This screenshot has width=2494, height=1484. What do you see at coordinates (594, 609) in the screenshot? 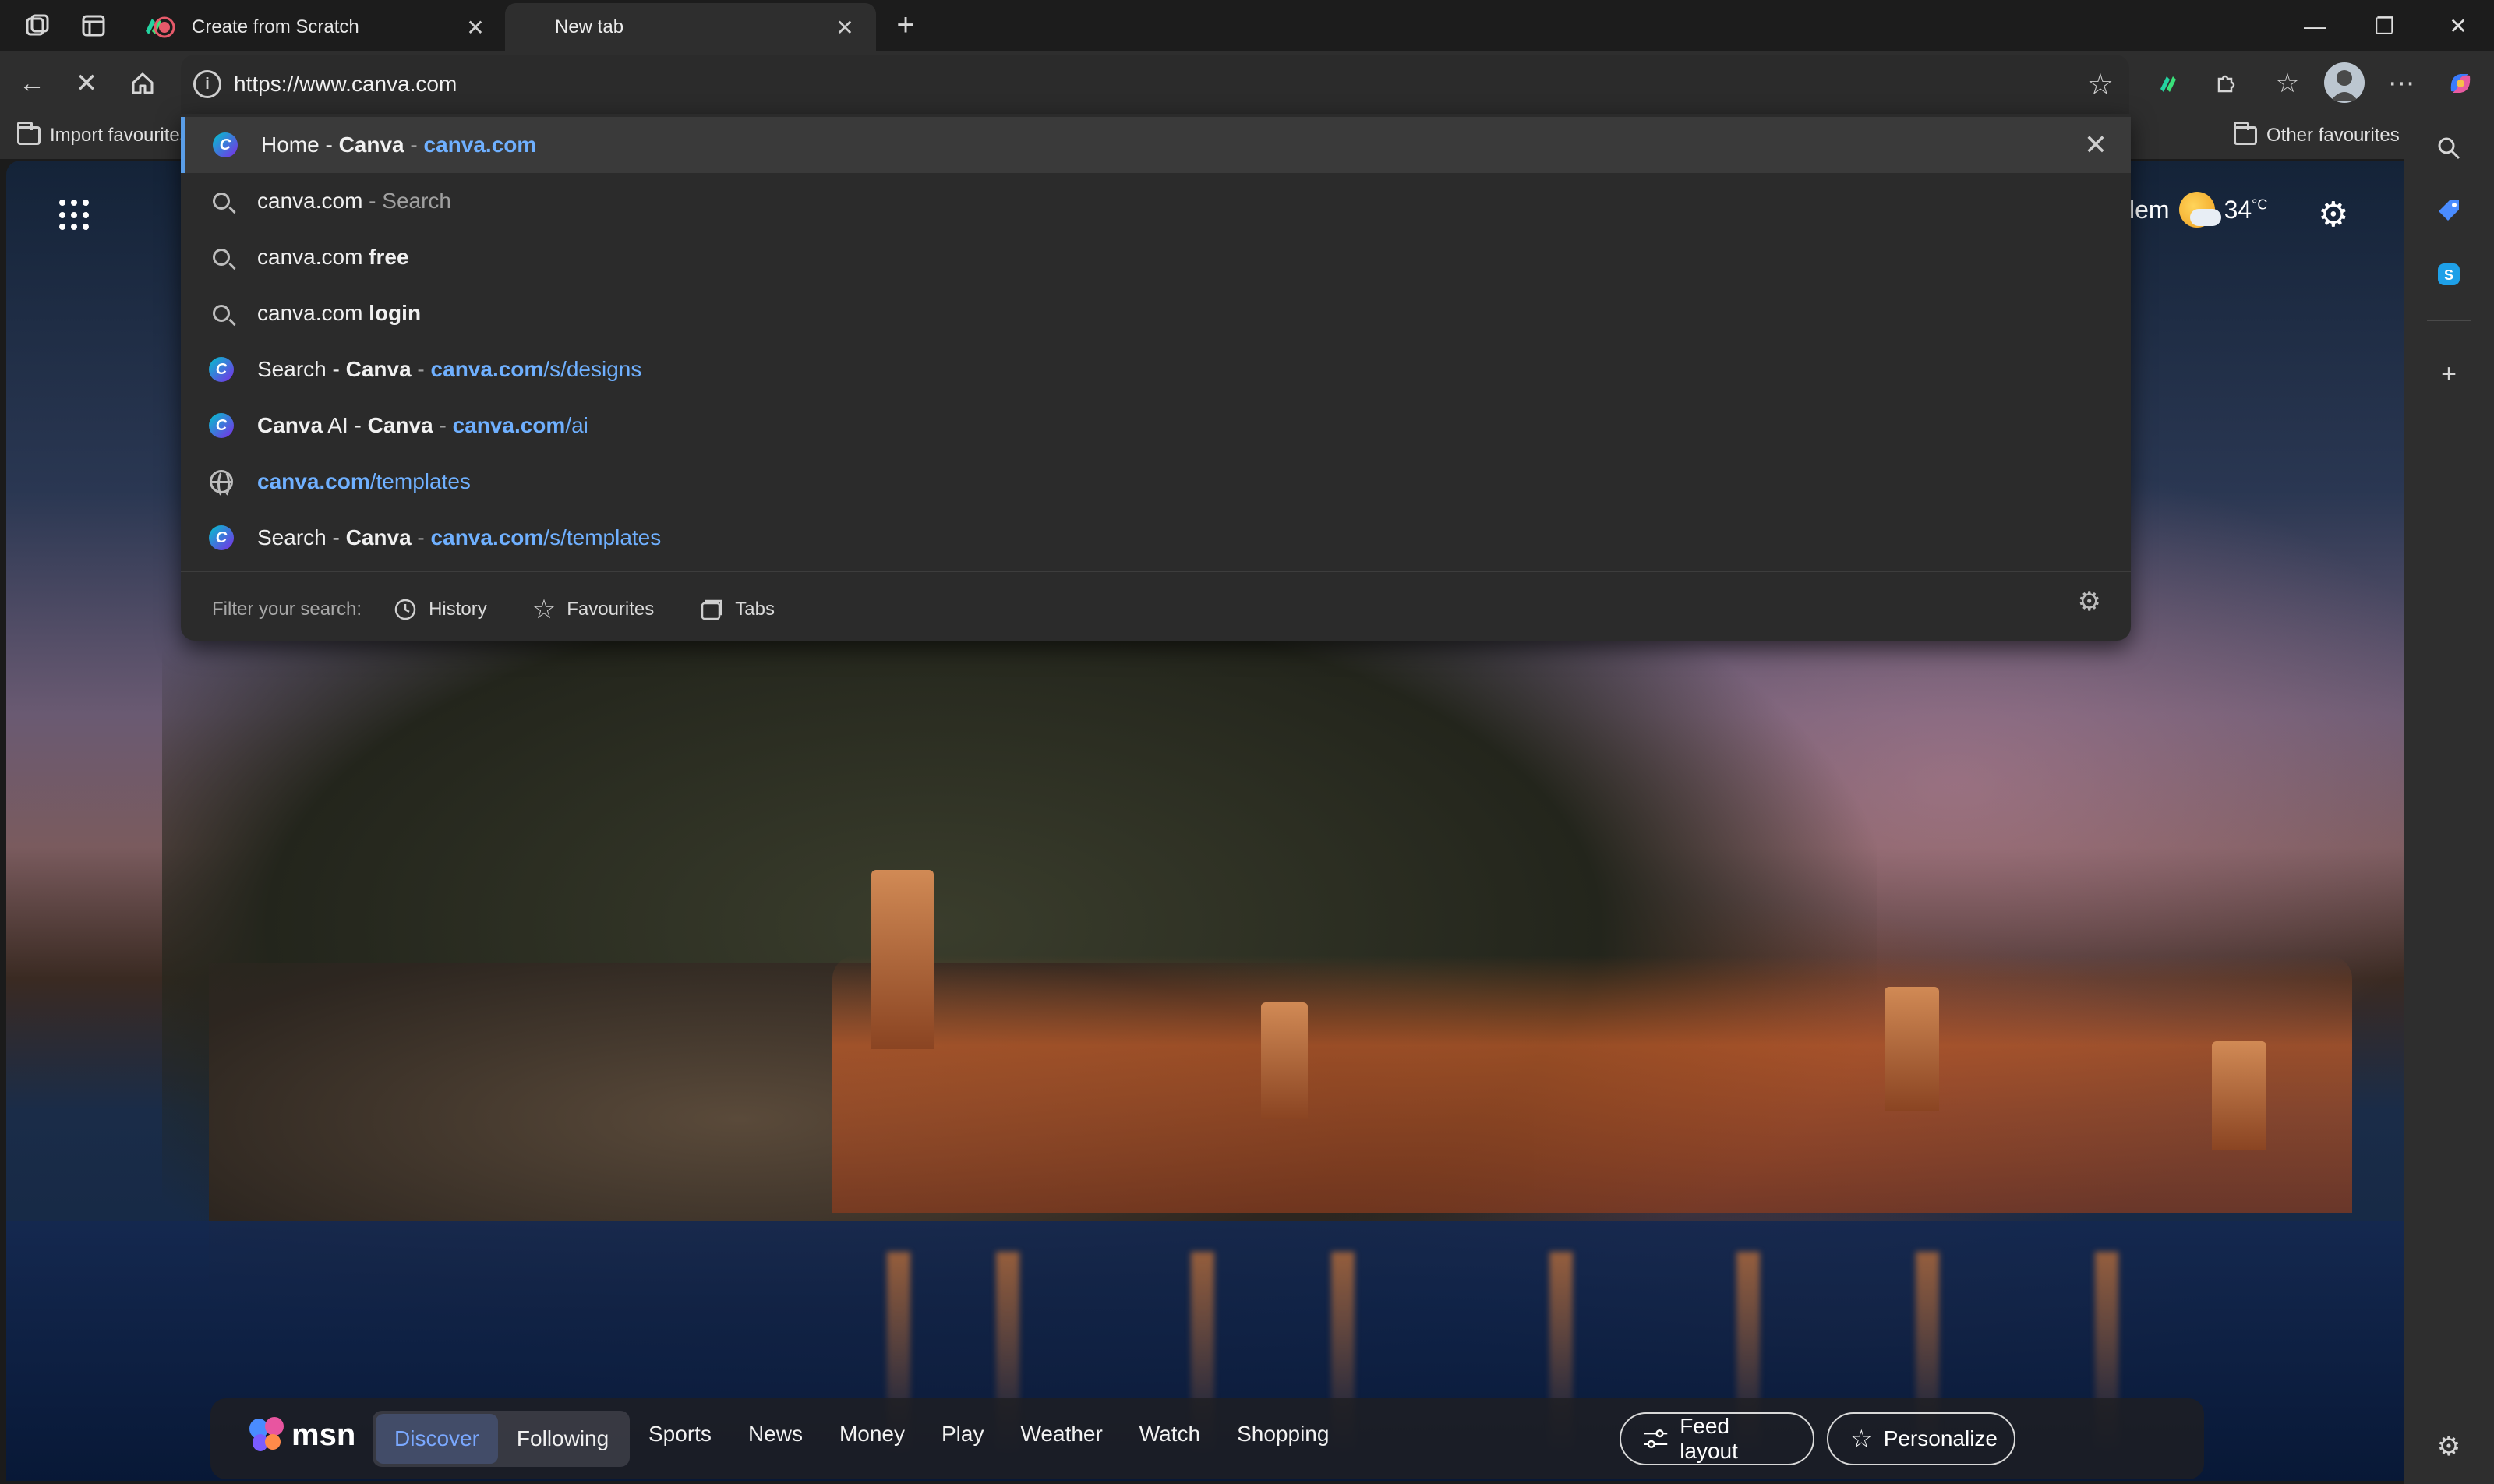
I see `filter-favourites-button: ☆ Favourites` at bounding box center [594, 609].